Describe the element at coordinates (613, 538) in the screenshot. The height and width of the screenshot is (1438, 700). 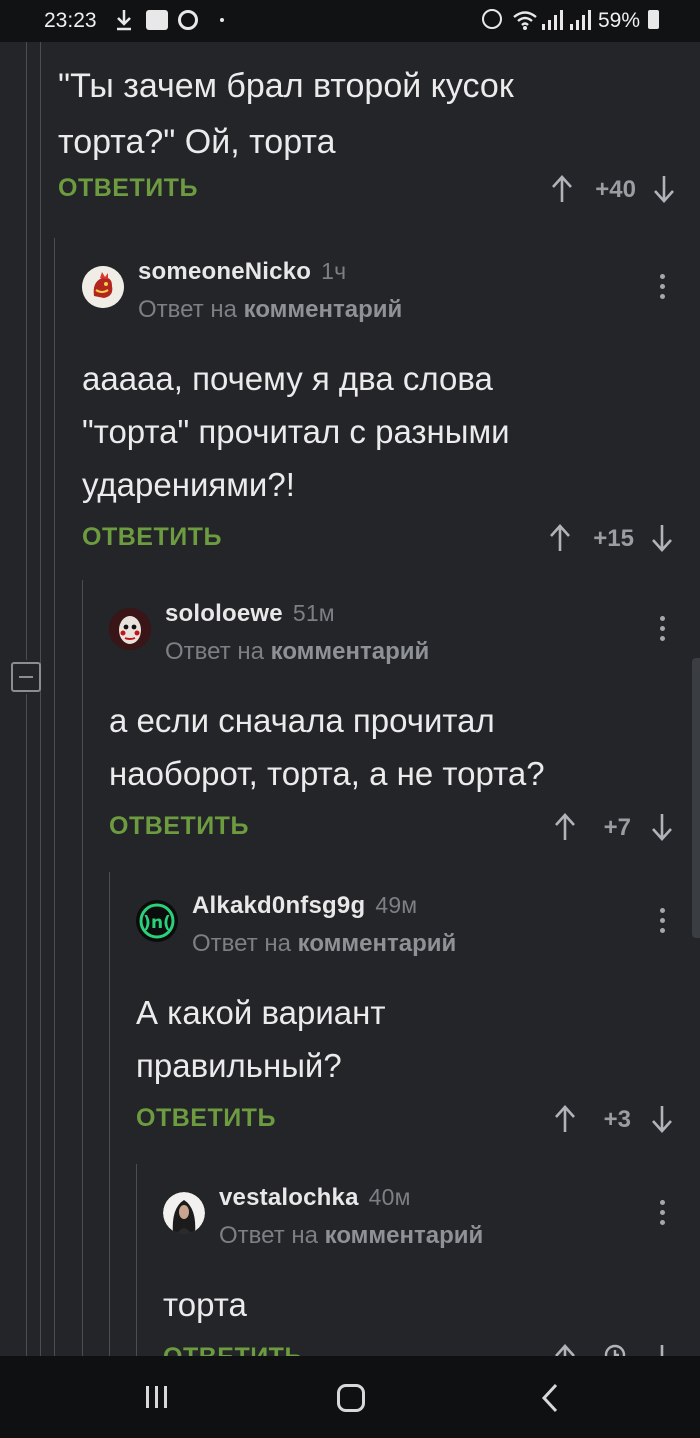
I see `comment-score: +15` at that location.